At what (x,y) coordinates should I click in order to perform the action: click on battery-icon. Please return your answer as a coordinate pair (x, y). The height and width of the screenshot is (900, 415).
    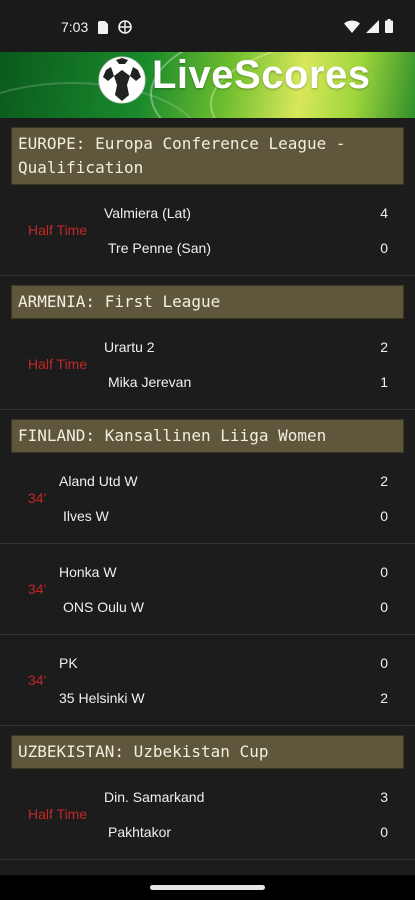
    Looking at the image, I should click on (389, 28).